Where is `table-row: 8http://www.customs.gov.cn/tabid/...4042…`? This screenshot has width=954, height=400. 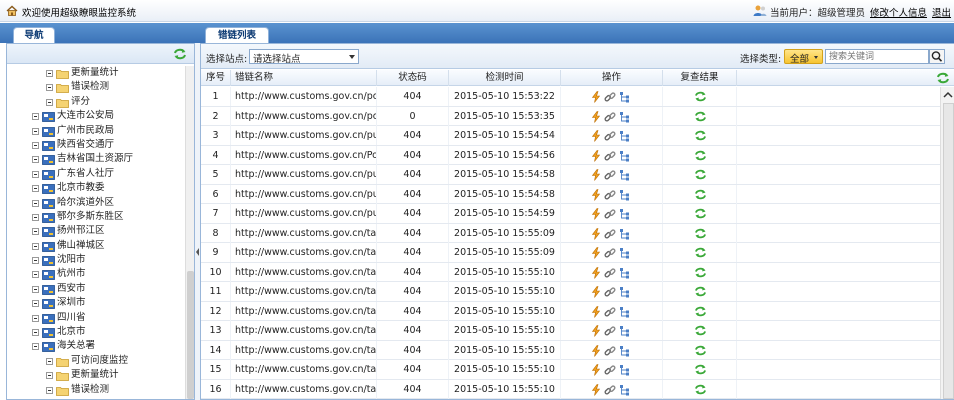
table-row: 8http://www.customs.gov.cn/tabid/...4042… is located at coordinates (570, 233).